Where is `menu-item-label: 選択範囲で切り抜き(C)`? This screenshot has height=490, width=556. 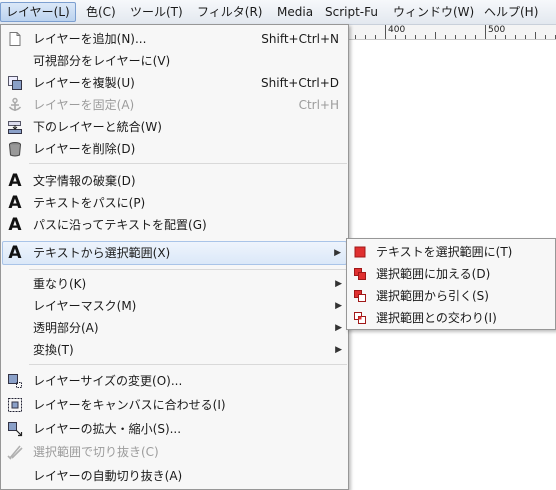 menu-item-label: 選択範囲で切り抜き(C) is located at coordinates (96, 452).